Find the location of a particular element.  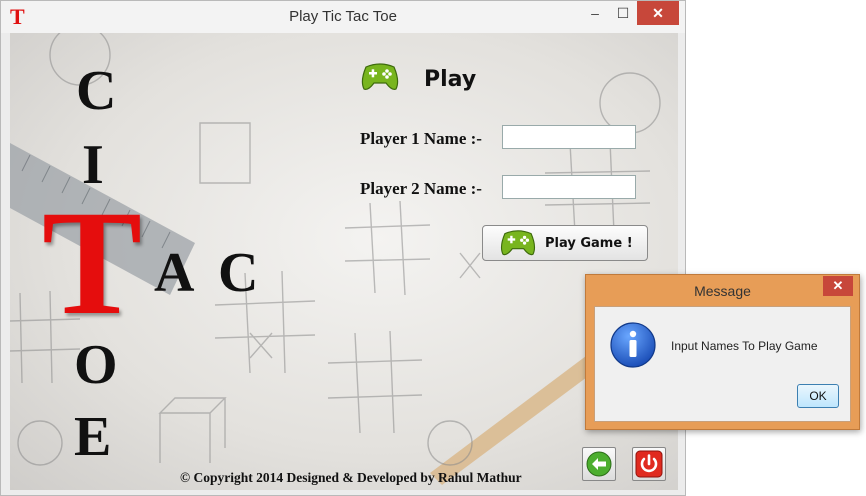

logo-letter-o: O is located at coordinates (96, 365).